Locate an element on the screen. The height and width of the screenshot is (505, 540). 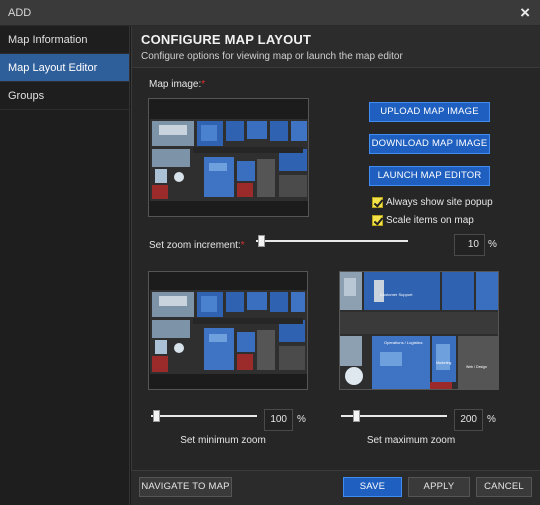
scale-items-on-map-checkbox: Scale items on map is located at coordinates (423, 220).